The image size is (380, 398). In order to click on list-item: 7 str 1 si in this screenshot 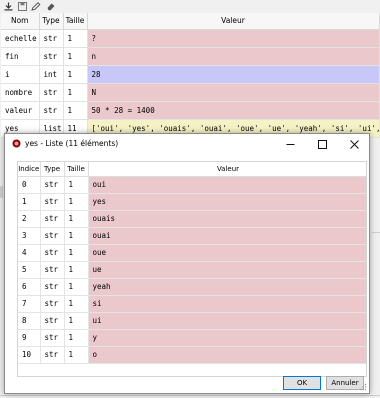, I will do `click(192, 304)`.